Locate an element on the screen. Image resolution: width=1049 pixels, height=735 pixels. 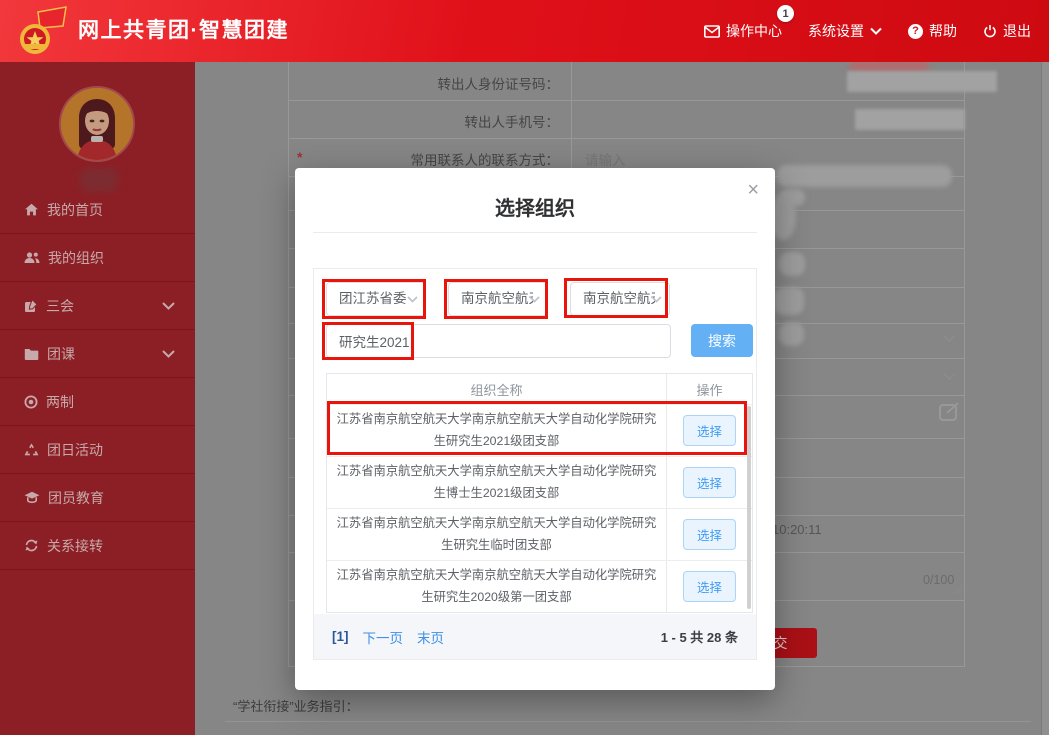
sidebar-item-liangzhi: 两制 is located at coordinates (97, 402).